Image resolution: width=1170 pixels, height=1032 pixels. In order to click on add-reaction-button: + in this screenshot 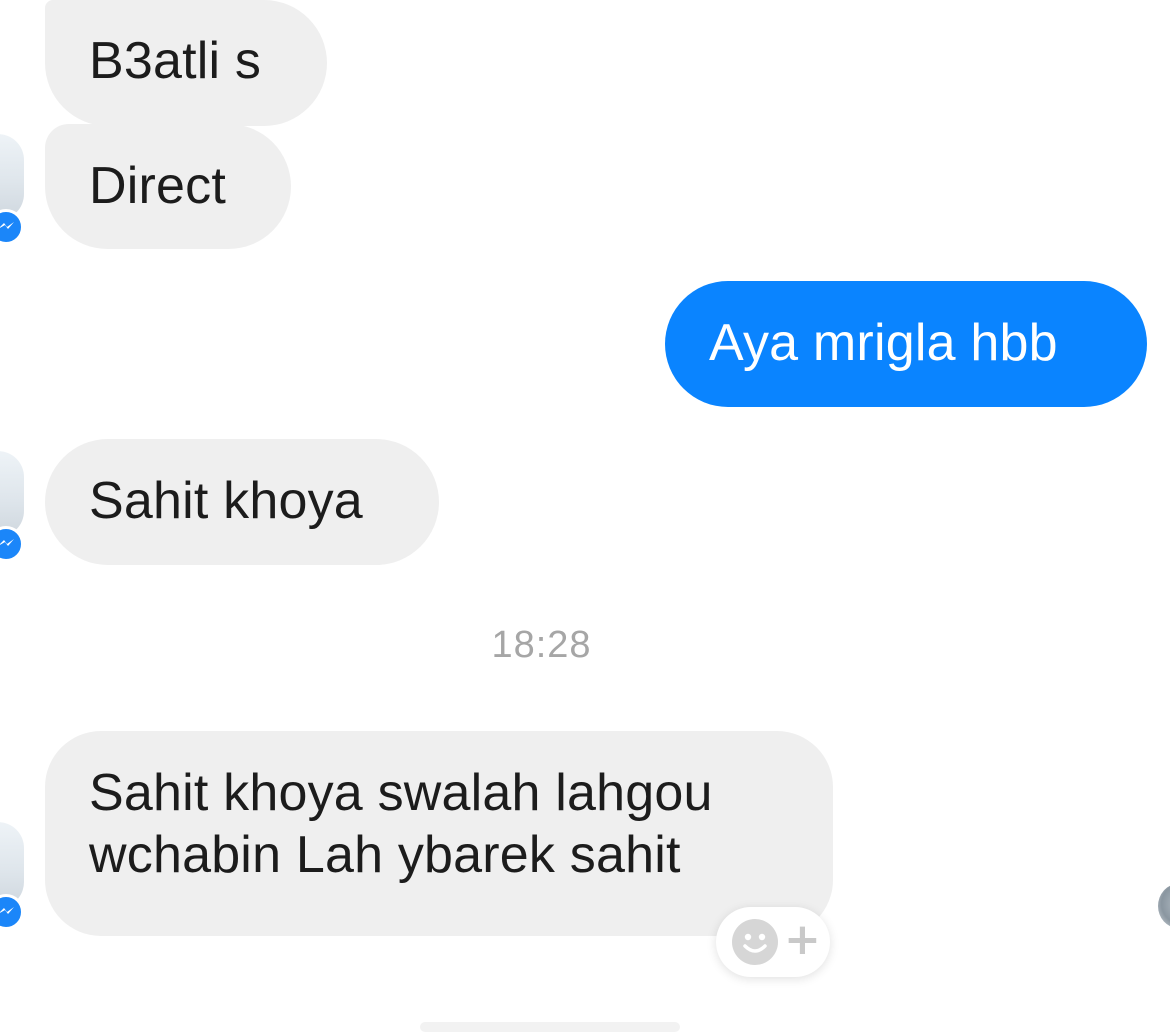, I will do `click(773, 942)`.